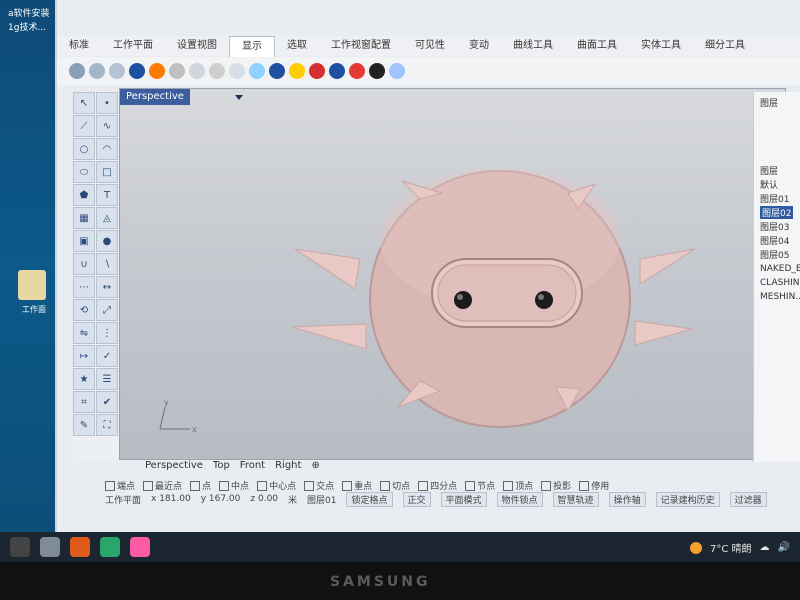 The height and width of the screenshot is (600, 800). I want to click on curve-tool-icon: ∿, so click(107, 126).